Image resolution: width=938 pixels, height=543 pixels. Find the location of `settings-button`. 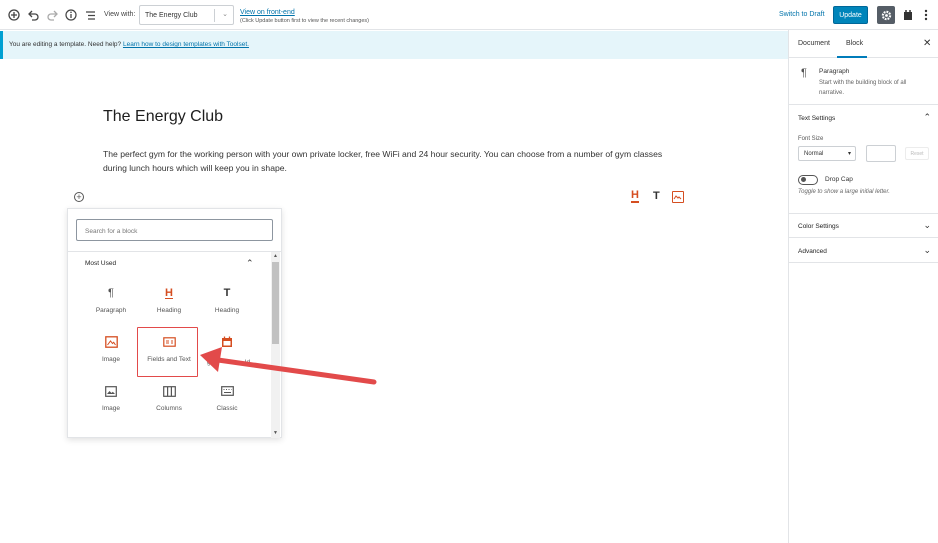

settings-button is located at coordinates (886, 15).